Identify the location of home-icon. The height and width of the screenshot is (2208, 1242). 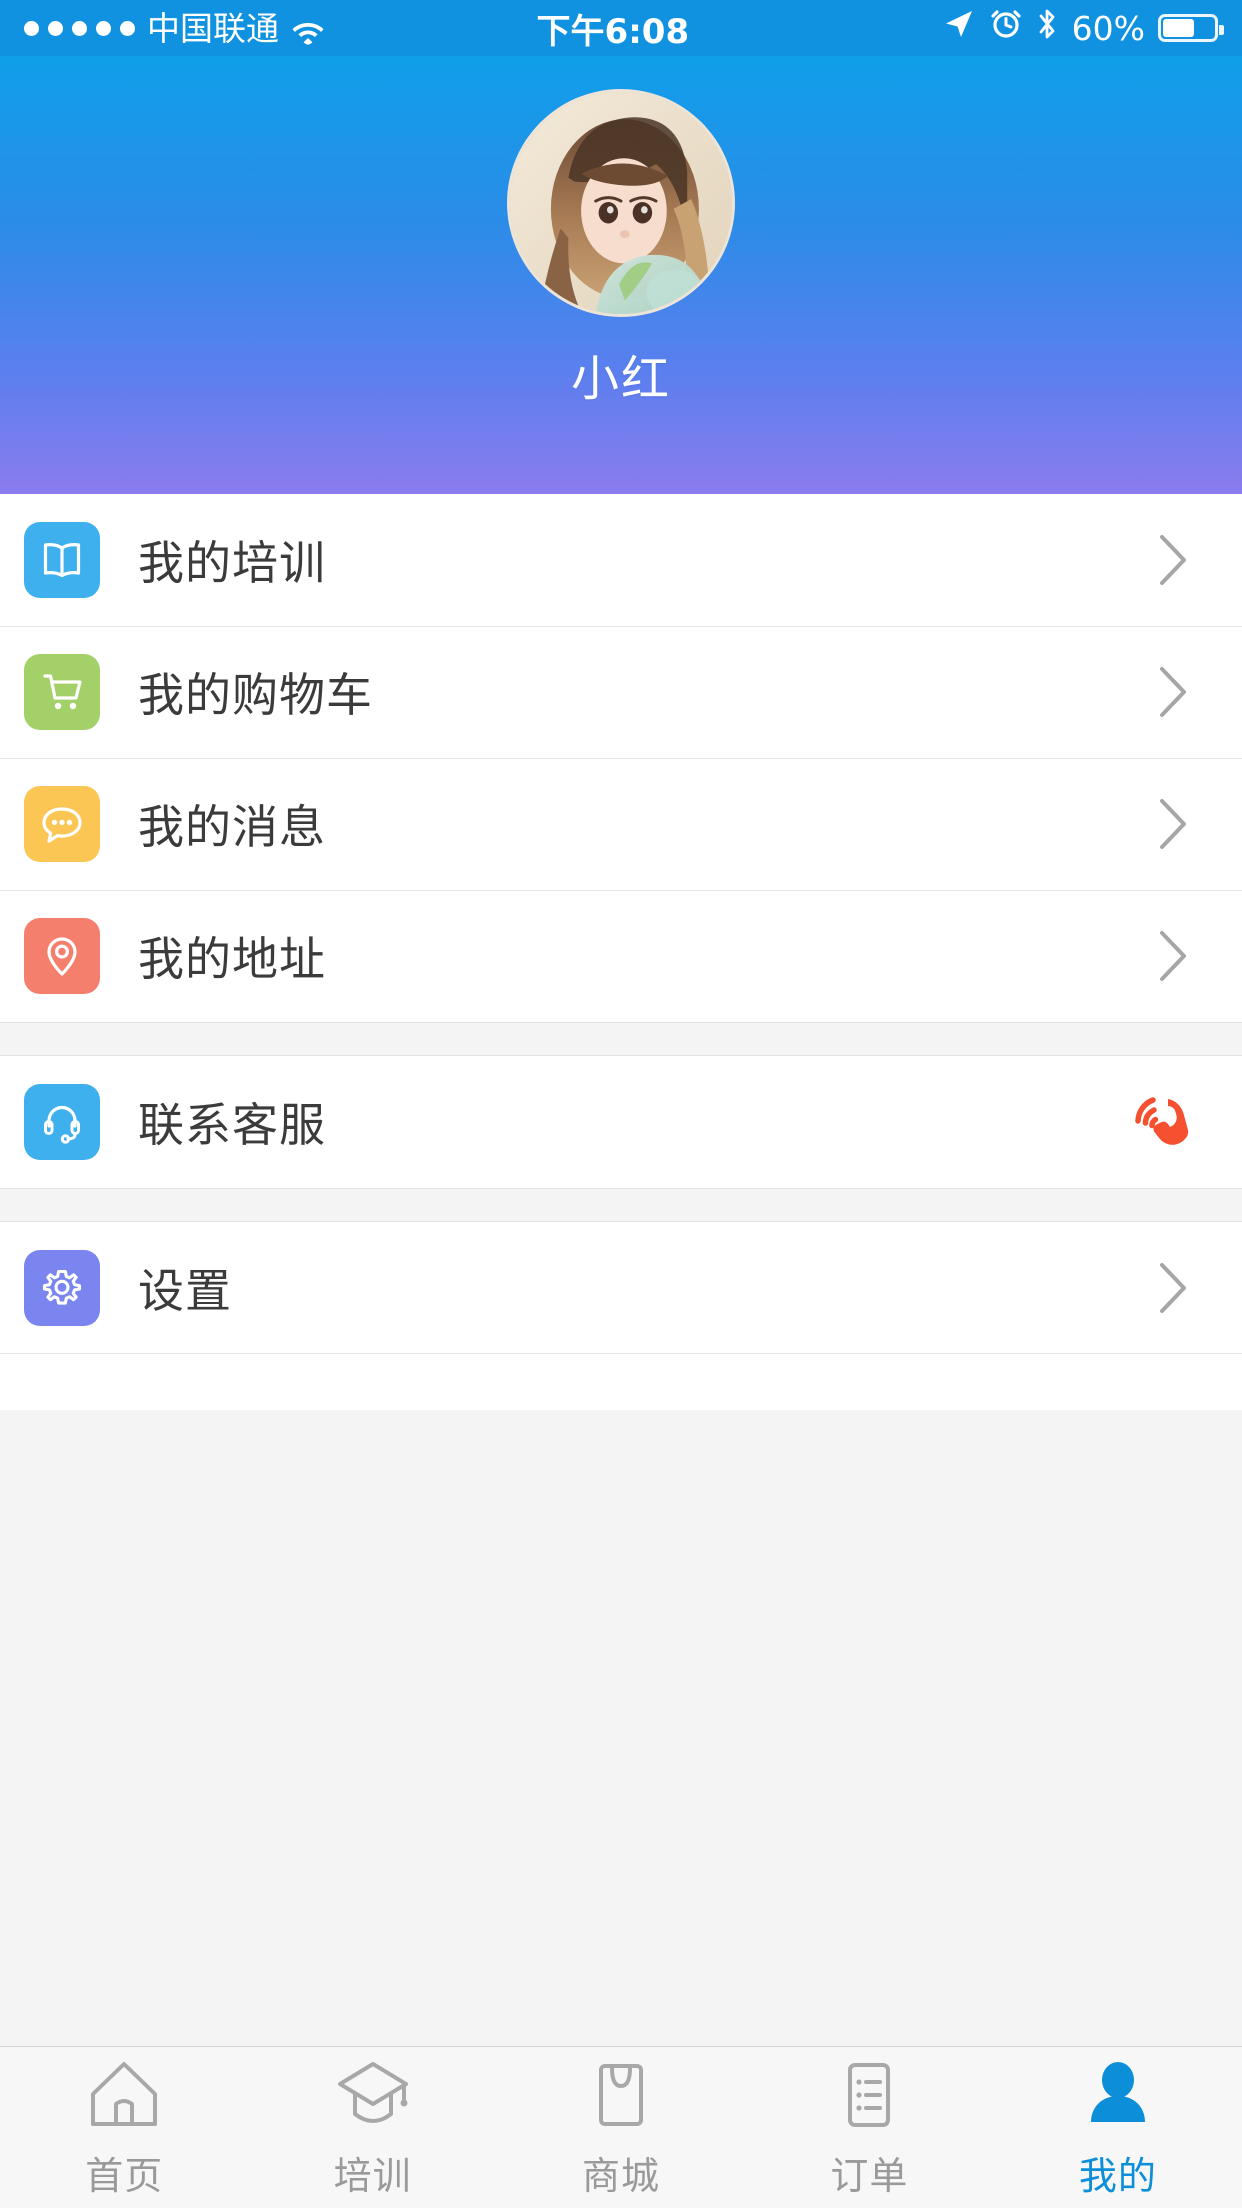
(124, 2094).